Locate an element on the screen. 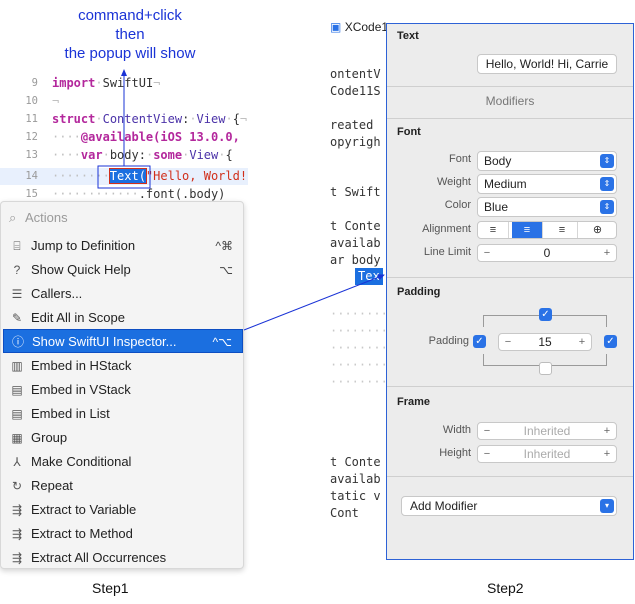  string-literal: "Hello, World! is located at coordinates (196, 176).